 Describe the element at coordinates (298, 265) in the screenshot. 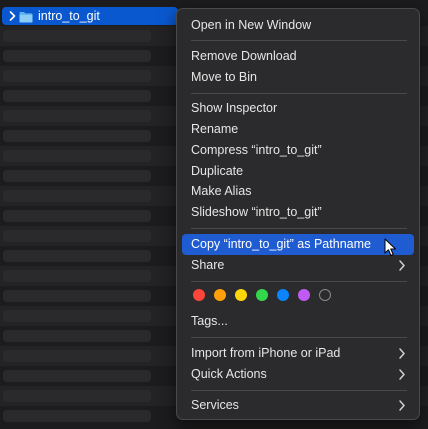

I see `menu-item-share: Share` at that location.